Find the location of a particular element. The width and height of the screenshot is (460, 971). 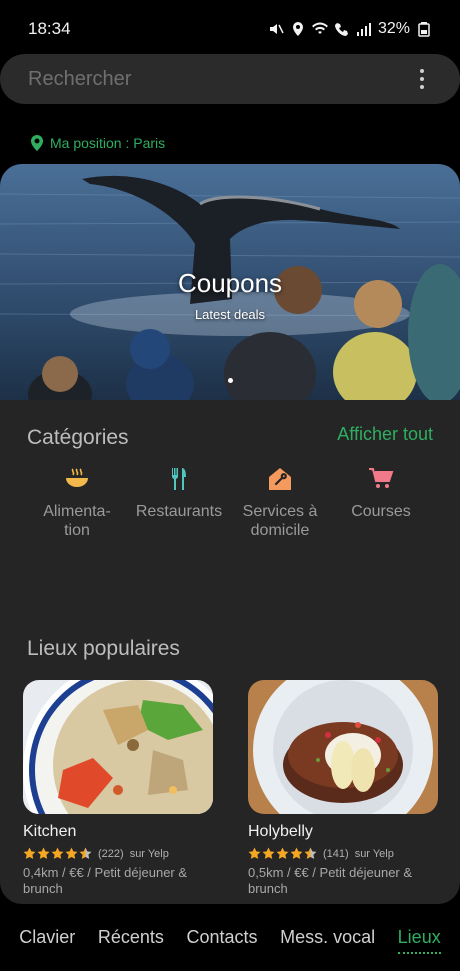

category-home-services: Services à domicile is located at coordinates (280, 503).